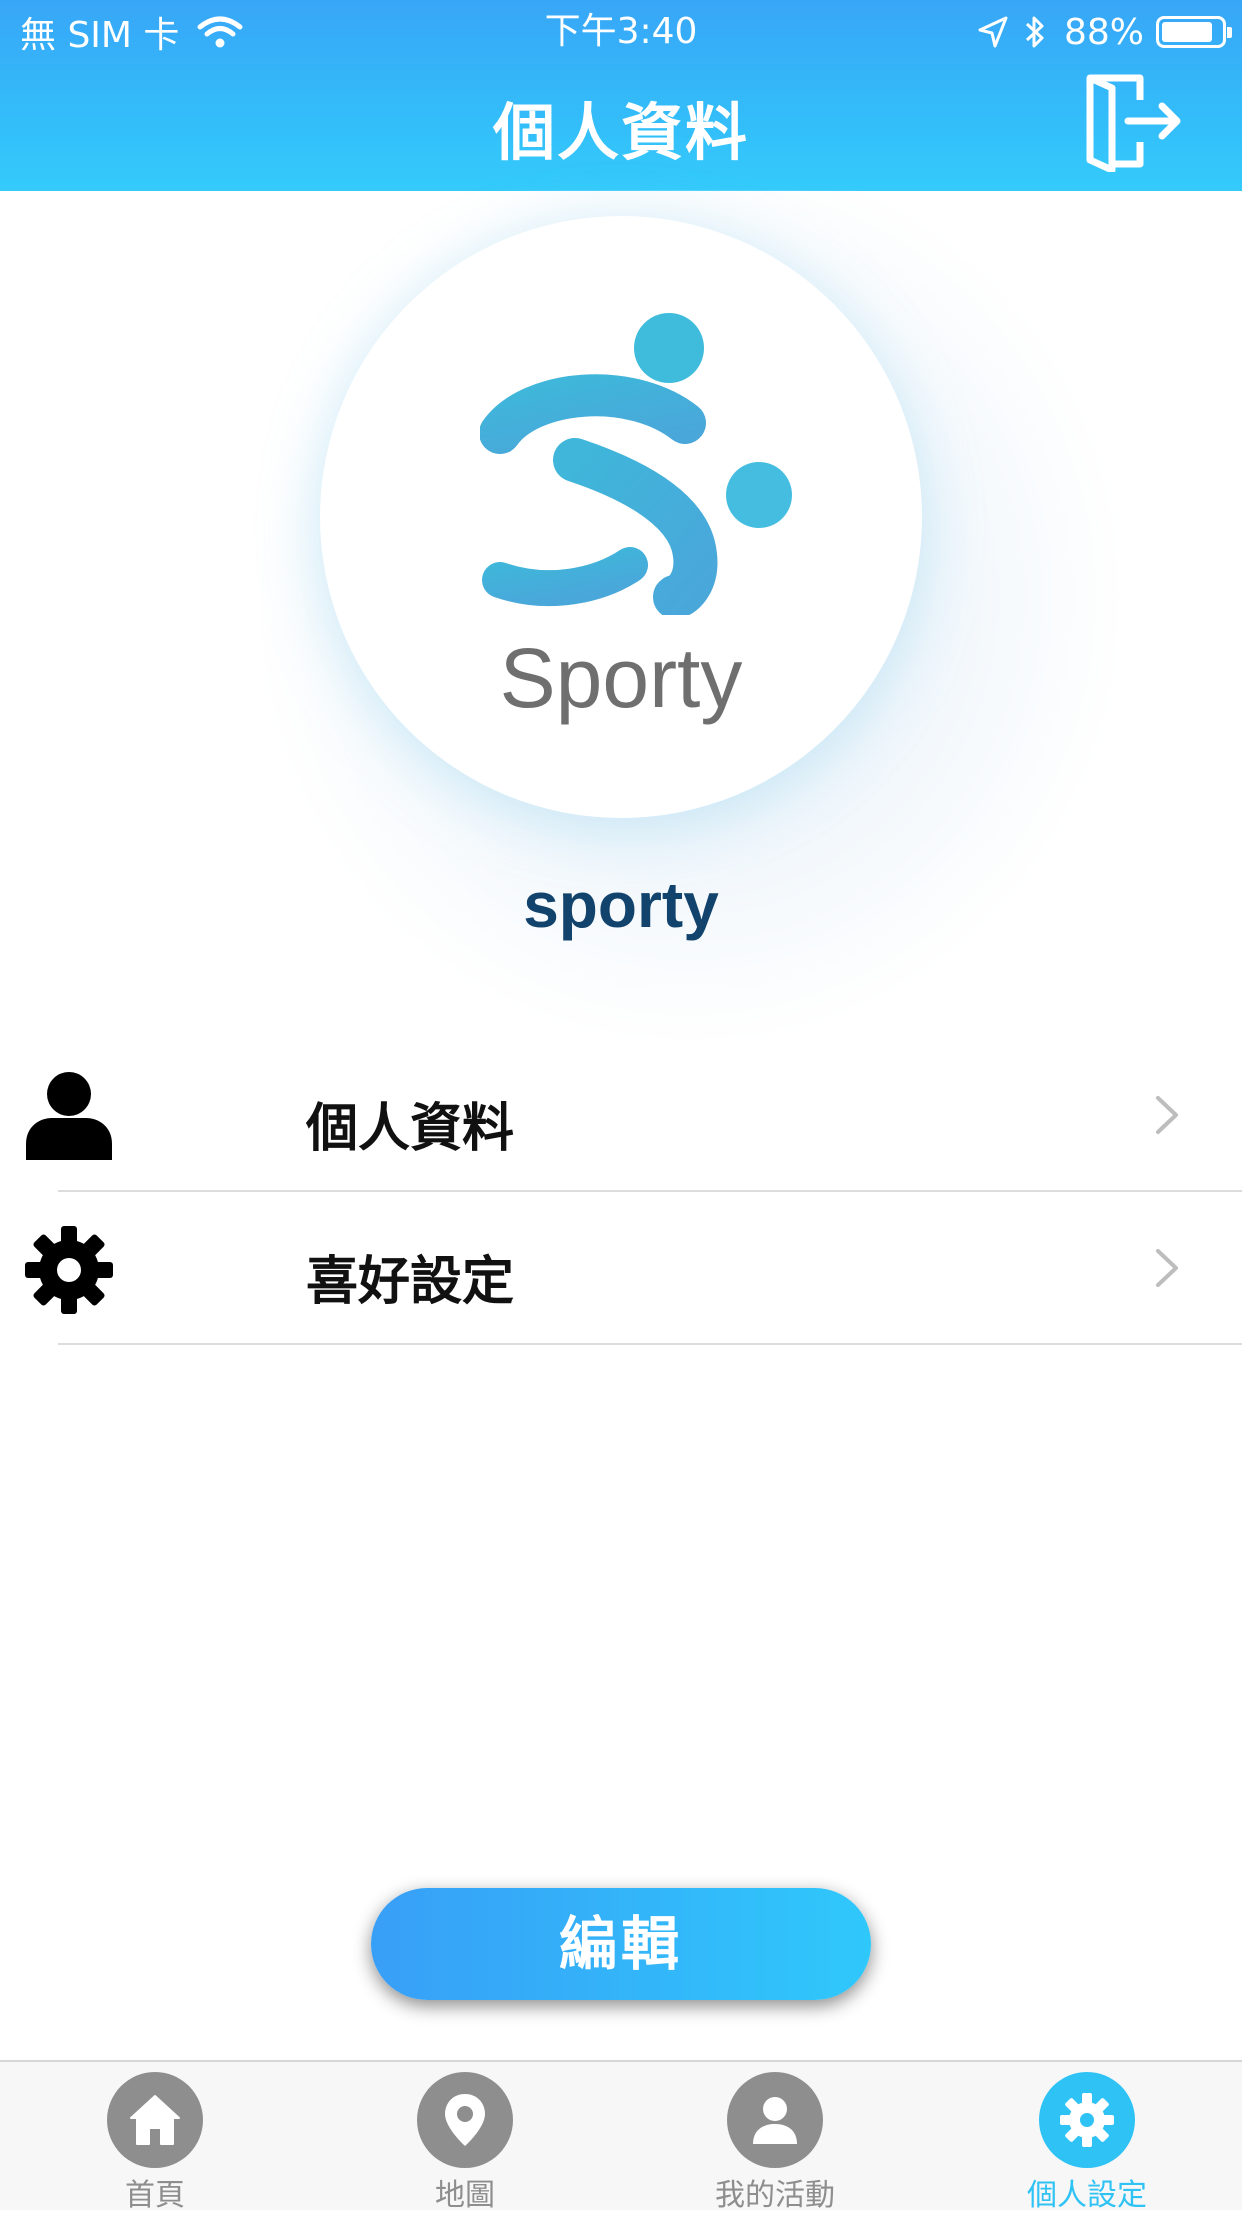  I want to click on battery-fill, so click(1187, 32).